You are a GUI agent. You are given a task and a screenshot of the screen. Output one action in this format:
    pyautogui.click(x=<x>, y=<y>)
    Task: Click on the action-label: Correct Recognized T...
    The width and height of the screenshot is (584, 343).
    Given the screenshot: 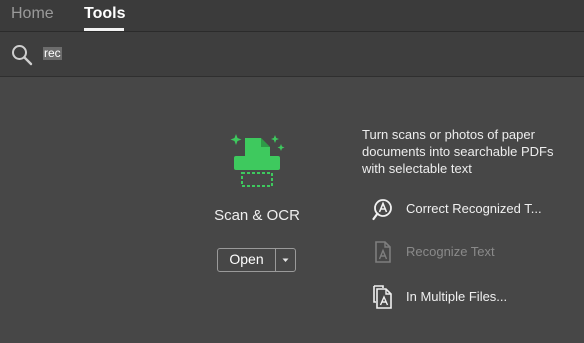 What is the action you would take?
    pyautogui.click(x=474, y=208)
    